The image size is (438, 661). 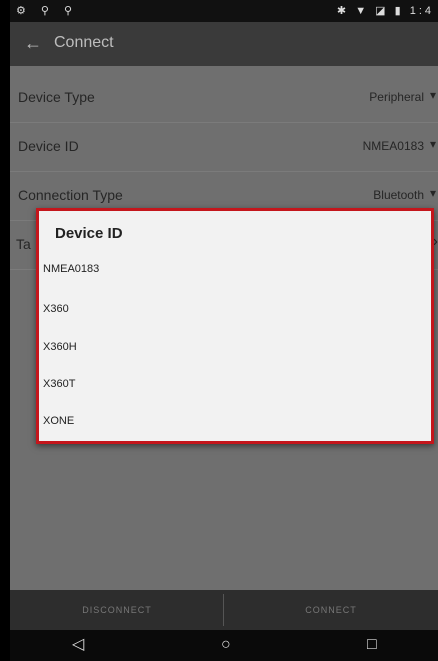 I want to click on action-bar: DISCONNECT CONNECT, so click(x=224, y=610).